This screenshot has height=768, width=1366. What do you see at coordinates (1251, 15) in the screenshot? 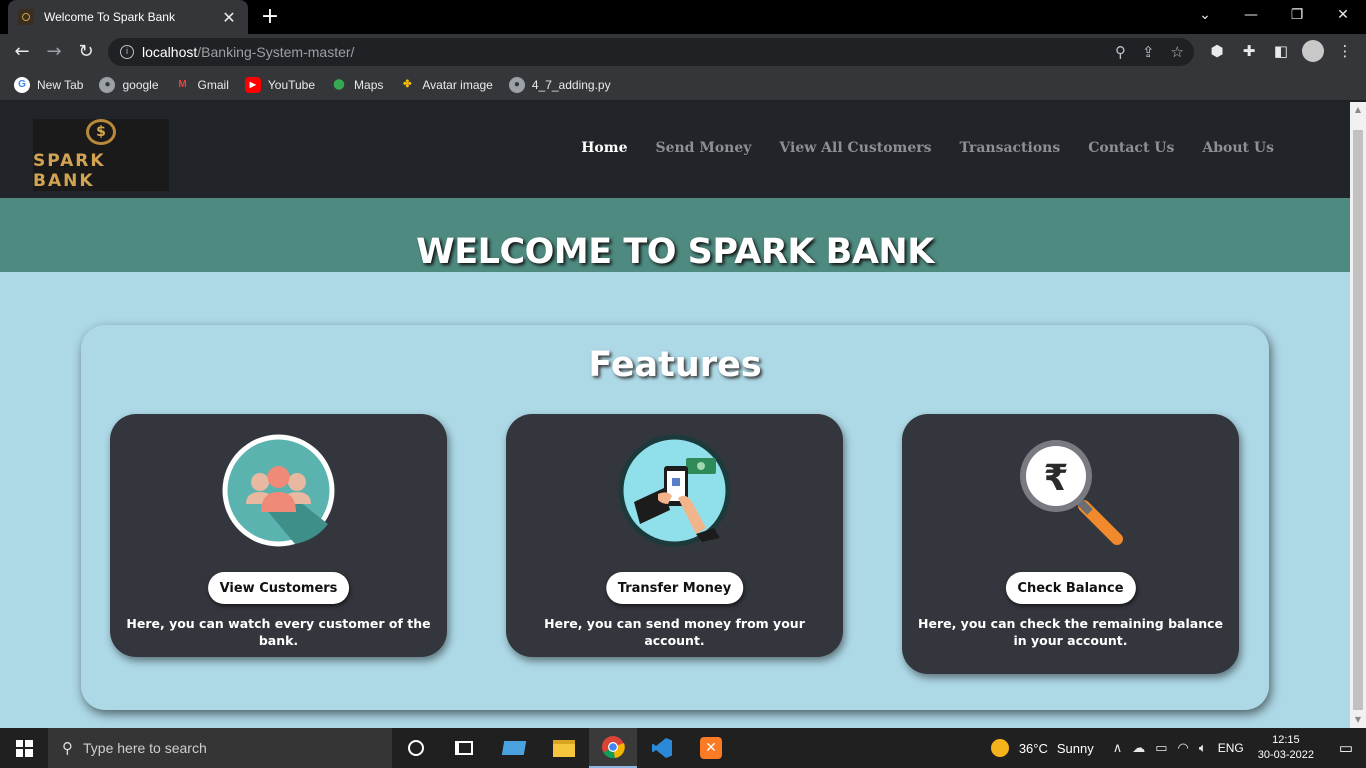
I see `minimize-button: —` at bounding box center [1251, 15].